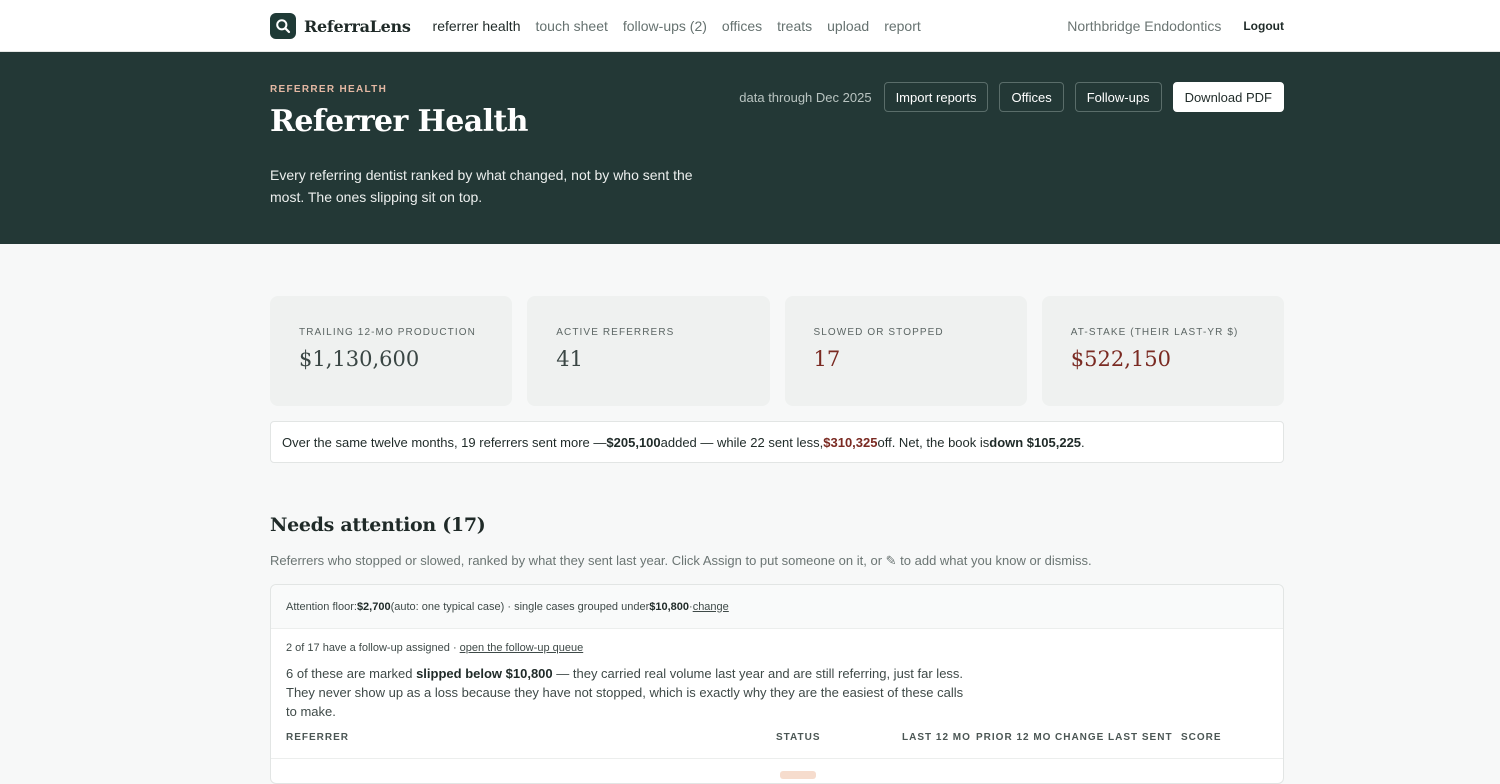 The height and width of the screenshot is (784, 1500). What do you see at coordinates (283, 26) in the screenshot?
I see `search-icon` at bounding box center [283, 26].